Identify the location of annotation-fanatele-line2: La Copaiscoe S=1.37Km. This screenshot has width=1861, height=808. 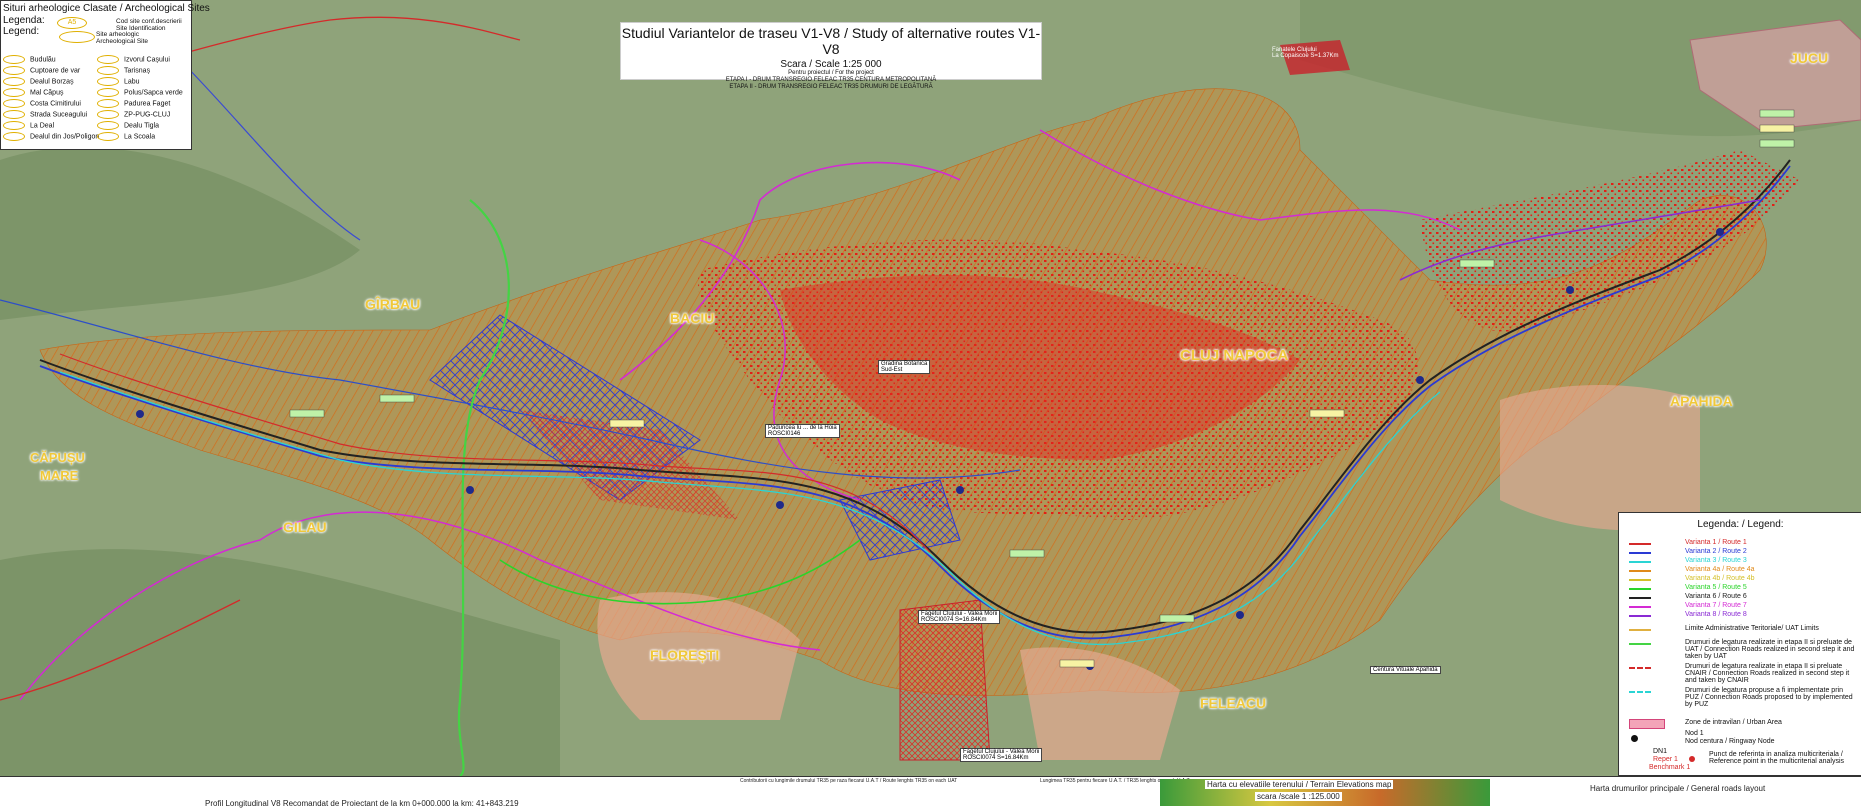
(1305, 56).